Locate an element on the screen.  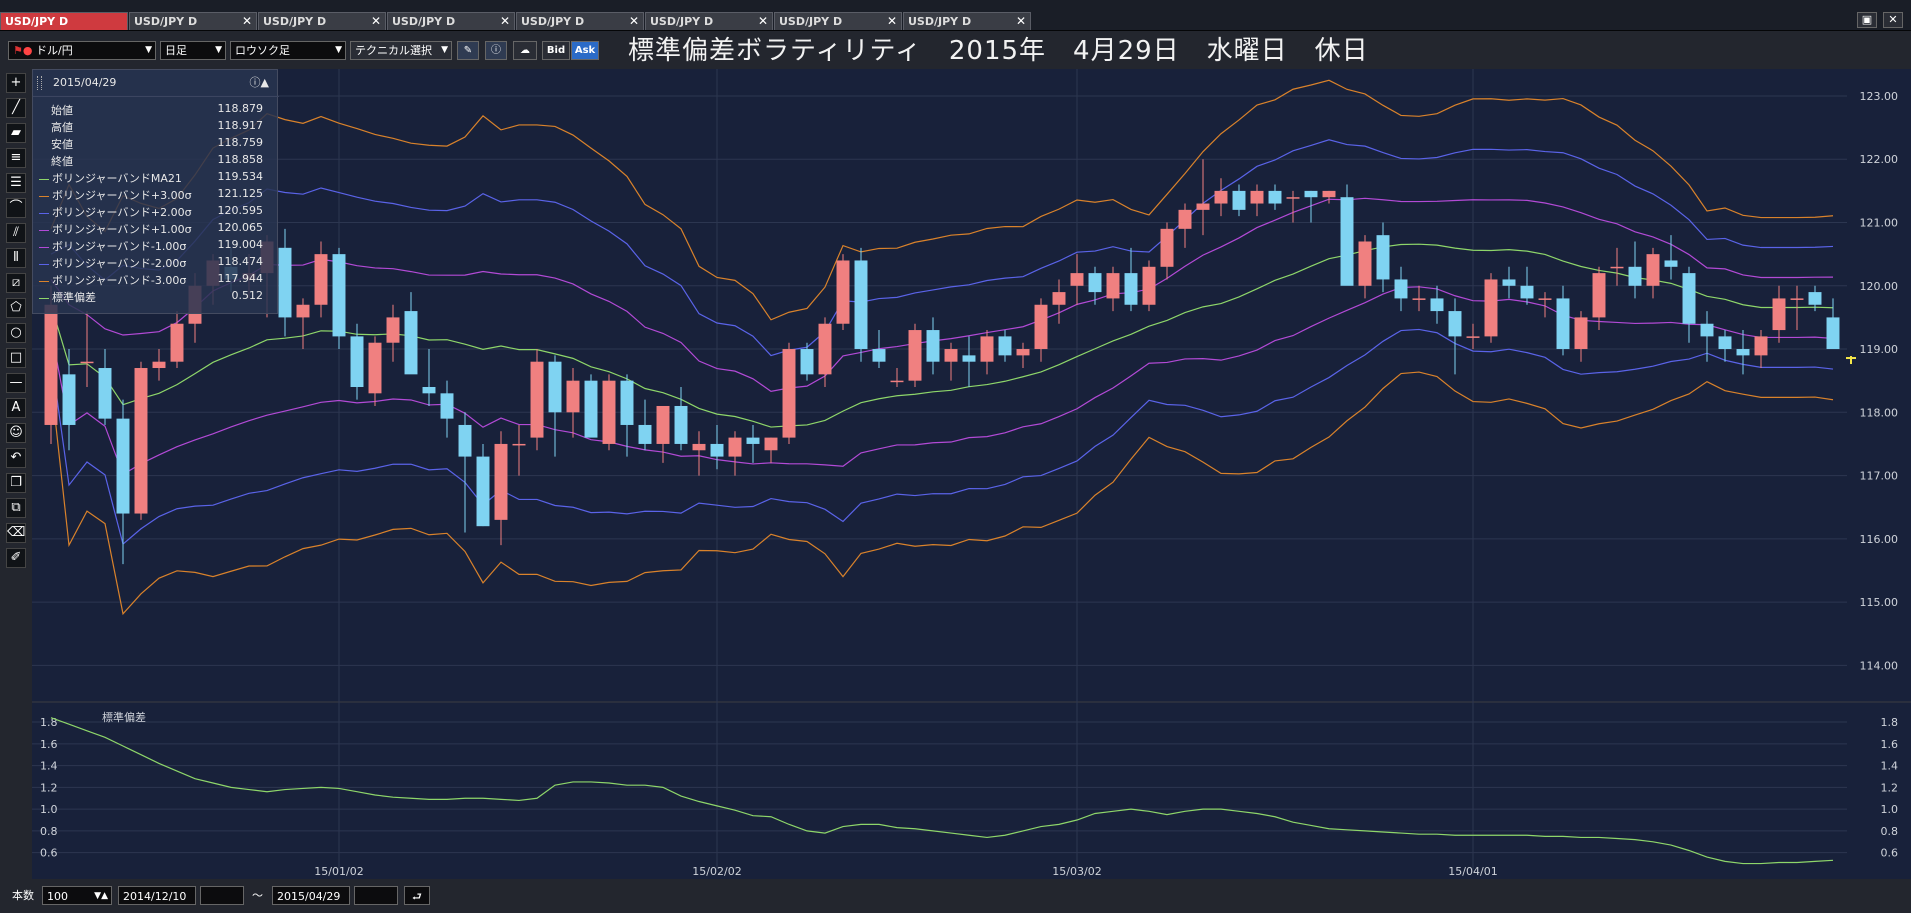
sub-y-tick-label: 0.8 is located at coordinates (1890, 831).